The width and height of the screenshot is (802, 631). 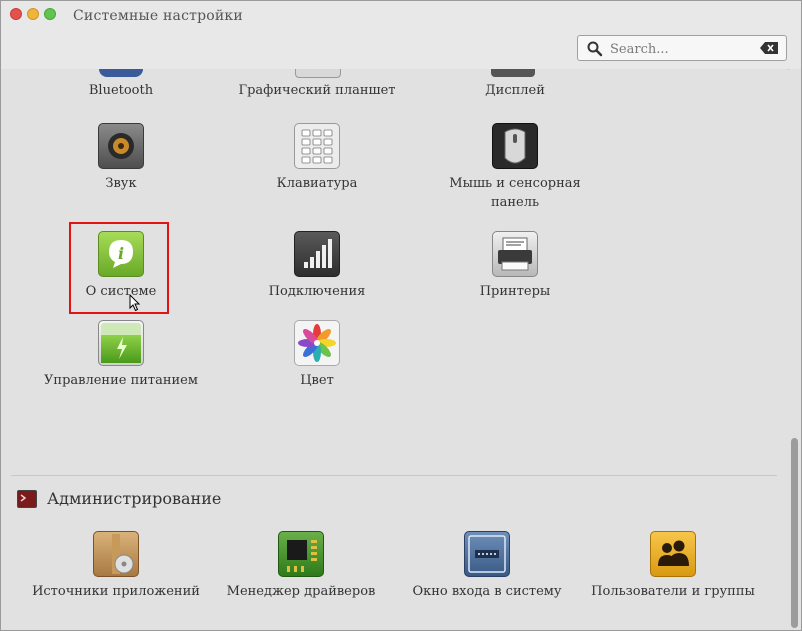 I want to click on admin-item-users-groups: Пользователи и группы, so click(x=673, y=566).